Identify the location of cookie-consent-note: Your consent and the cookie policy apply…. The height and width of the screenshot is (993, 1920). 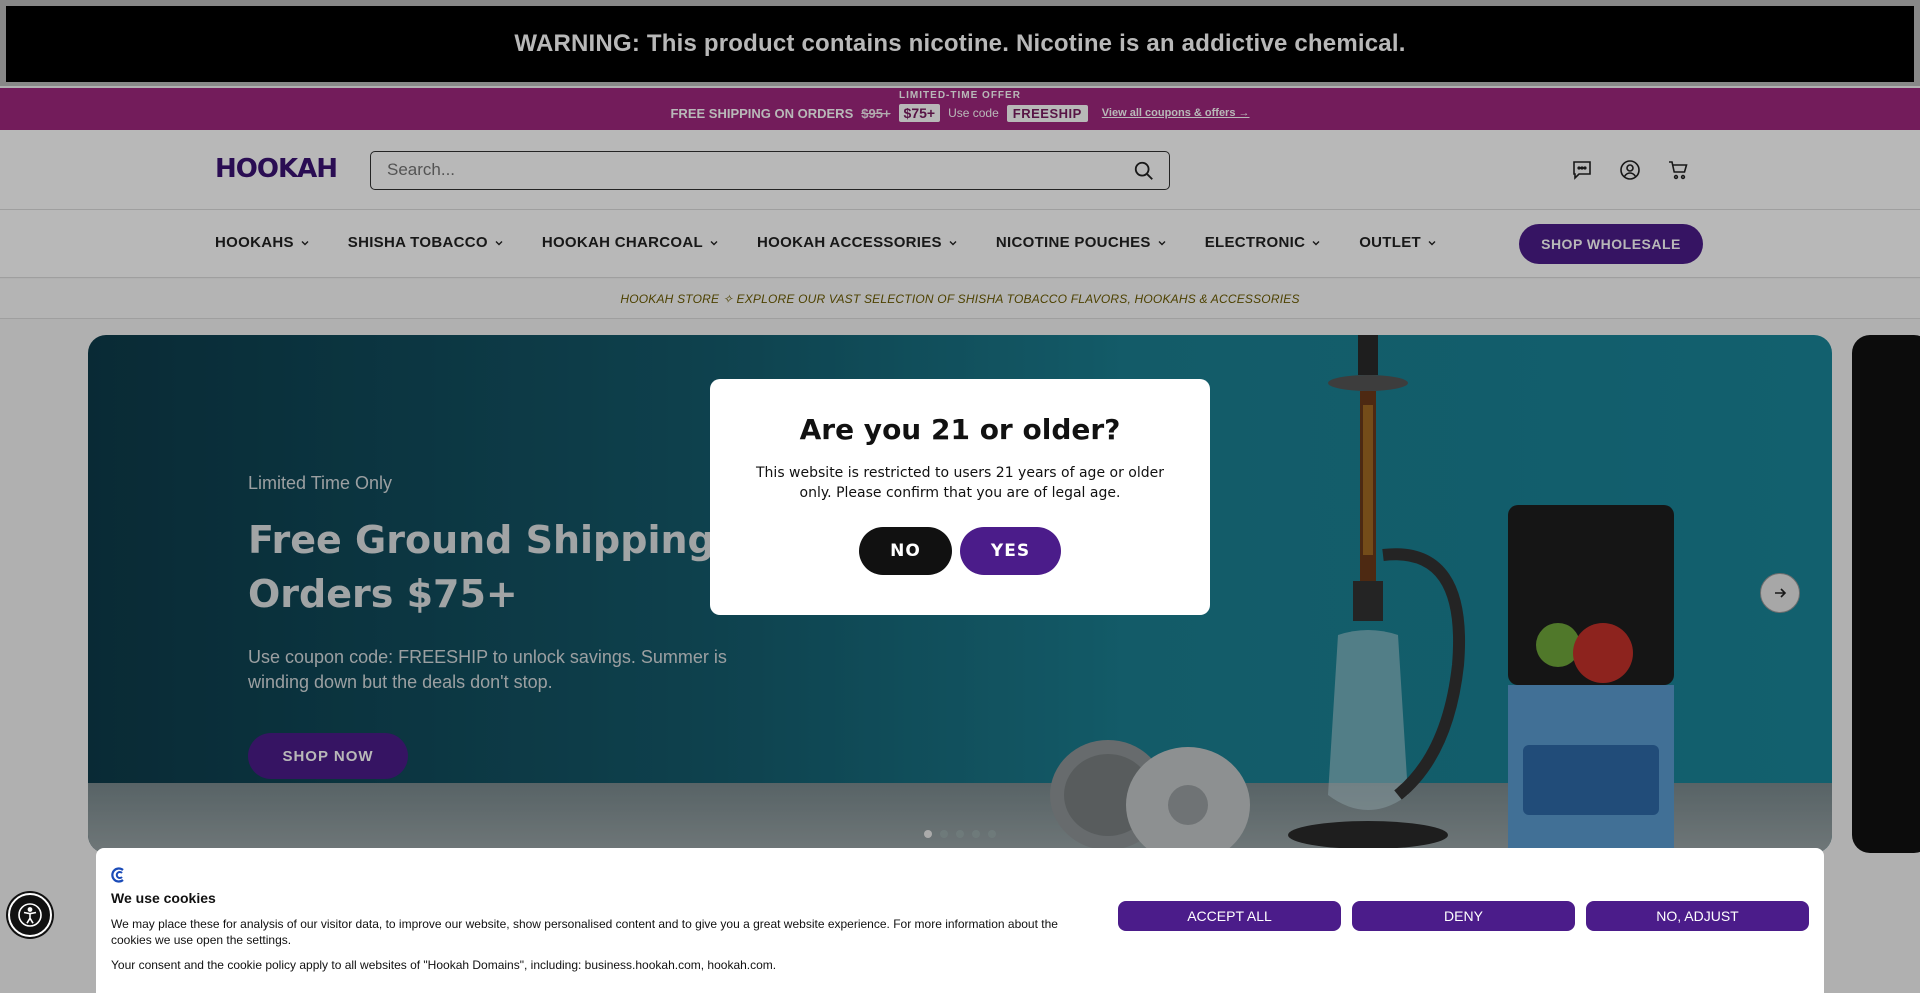
(444, 965).